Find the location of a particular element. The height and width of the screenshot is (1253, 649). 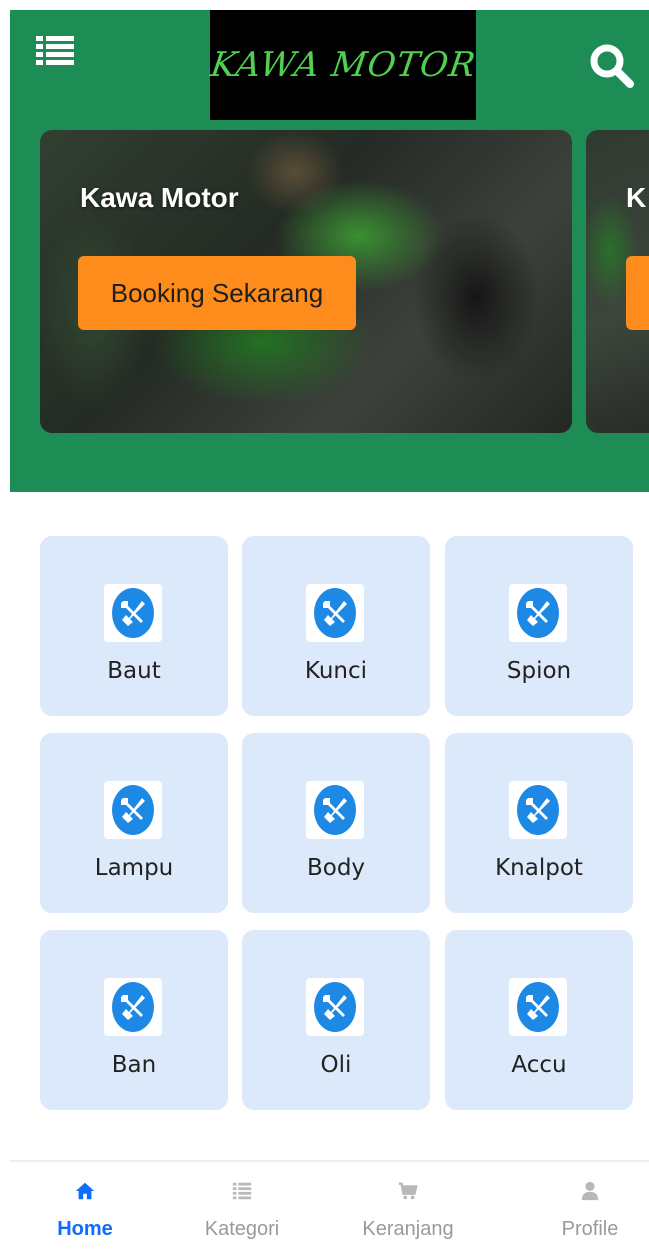

banner-title: K is located at coordinates (636, 197).